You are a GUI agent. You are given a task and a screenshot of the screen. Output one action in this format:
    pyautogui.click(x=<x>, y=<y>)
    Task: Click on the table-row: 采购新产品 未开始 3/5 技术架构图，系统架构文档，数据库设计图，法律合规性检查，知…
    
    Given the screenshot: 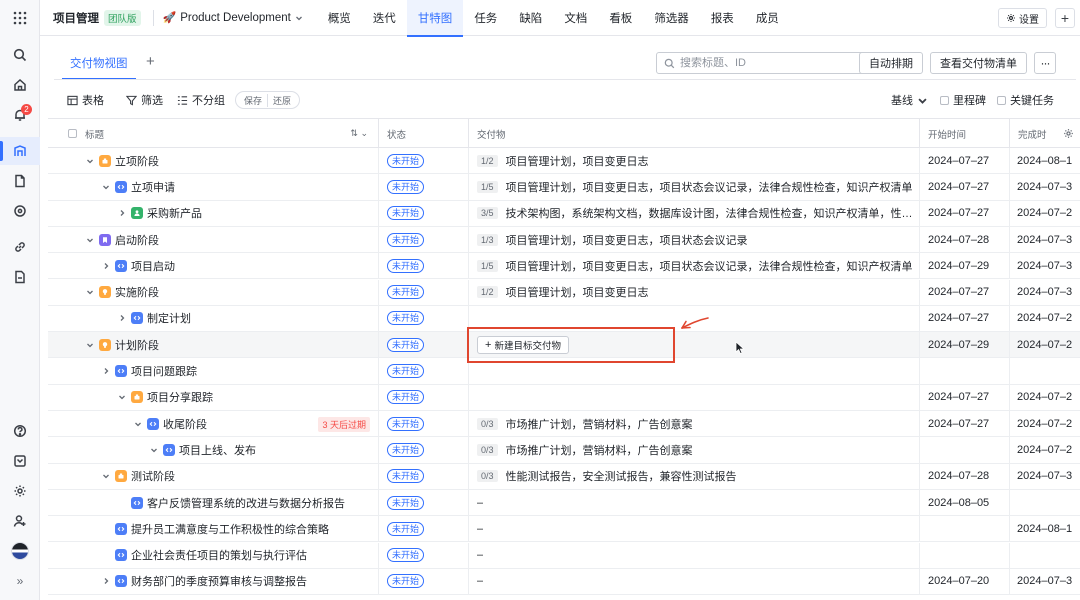 What is the action you would take?
    pyautogui.click(x=564, y=213)
    